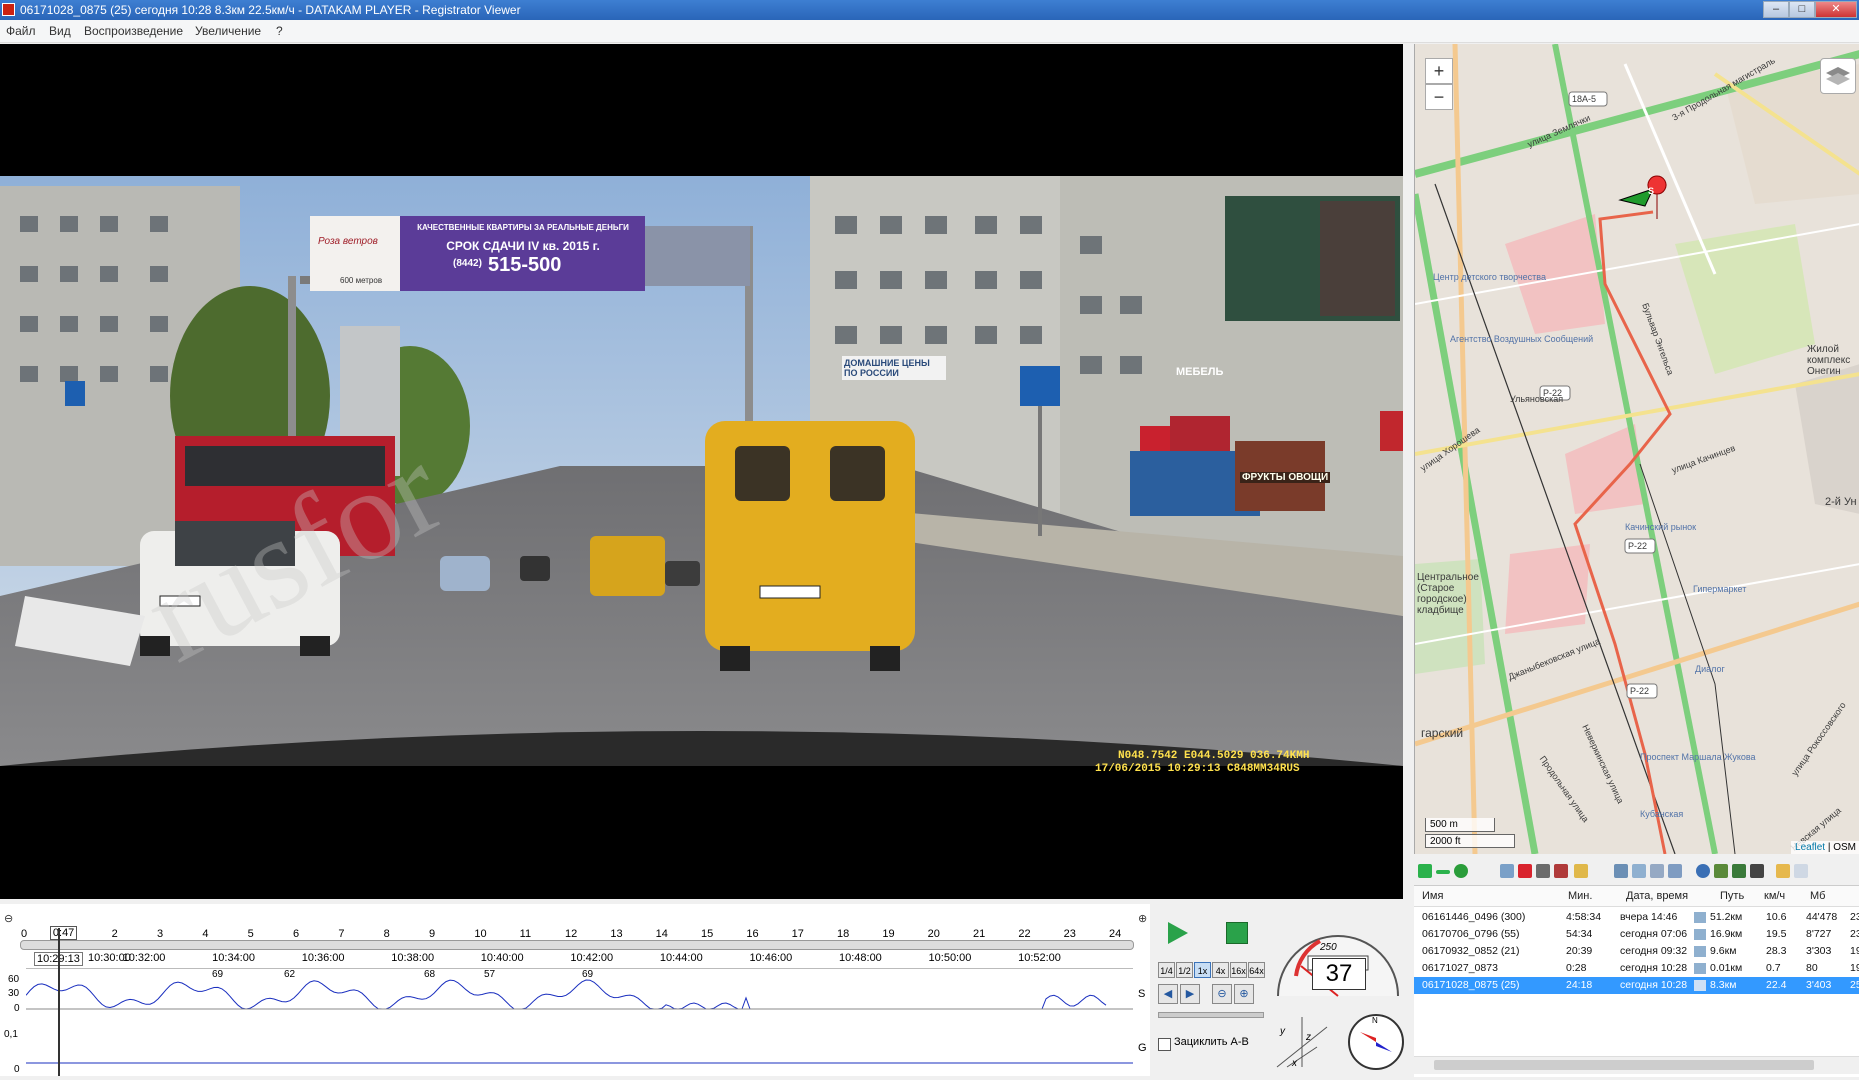 This screenshot has height=1080, width=1859. Describe the element at coordinates (1801, 871) in the screenshot. I see `document-icon` at that location.